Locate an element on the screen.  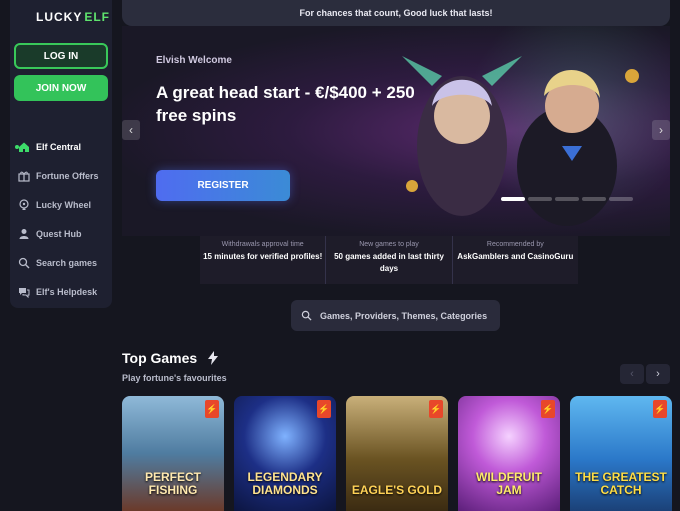
sidebar-item-search-games: Search games is located at coordinates (65, 262).